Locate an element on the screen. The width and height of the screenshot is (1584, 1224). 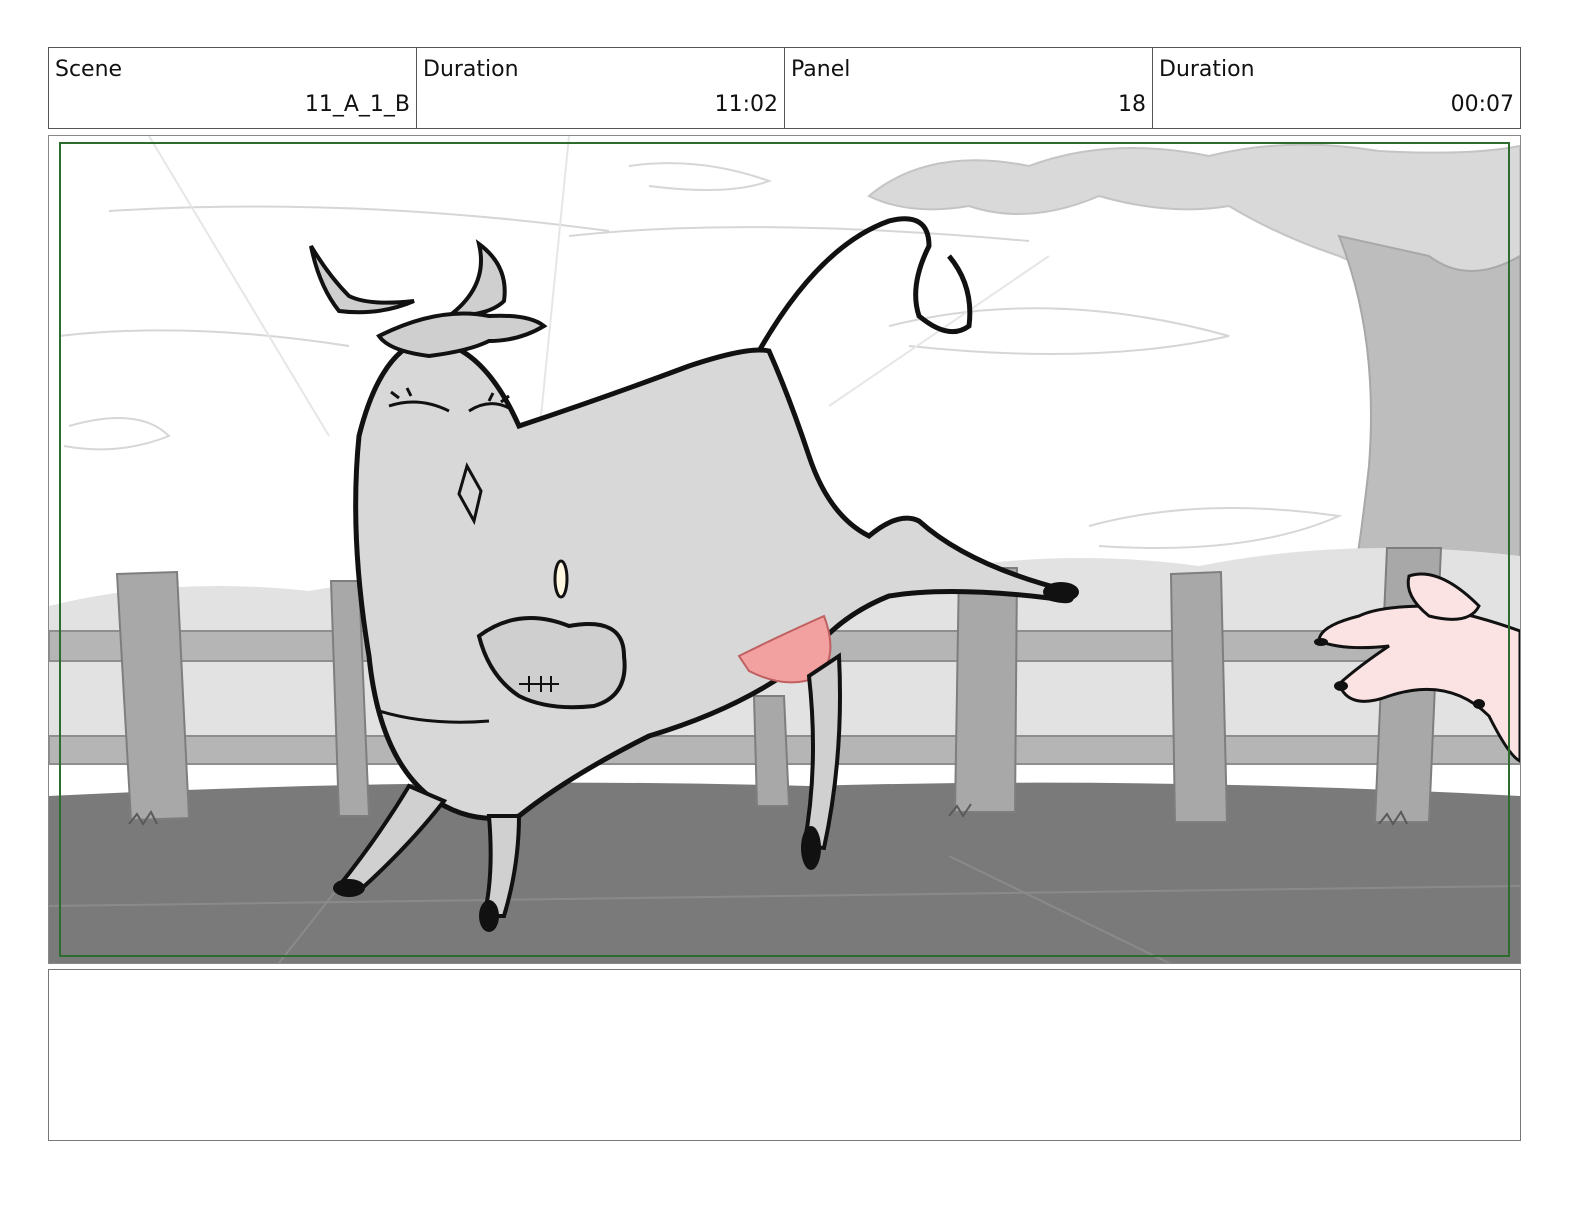
scene-cell: Scene 11_A_1_B is located at coordinates (233, 88).